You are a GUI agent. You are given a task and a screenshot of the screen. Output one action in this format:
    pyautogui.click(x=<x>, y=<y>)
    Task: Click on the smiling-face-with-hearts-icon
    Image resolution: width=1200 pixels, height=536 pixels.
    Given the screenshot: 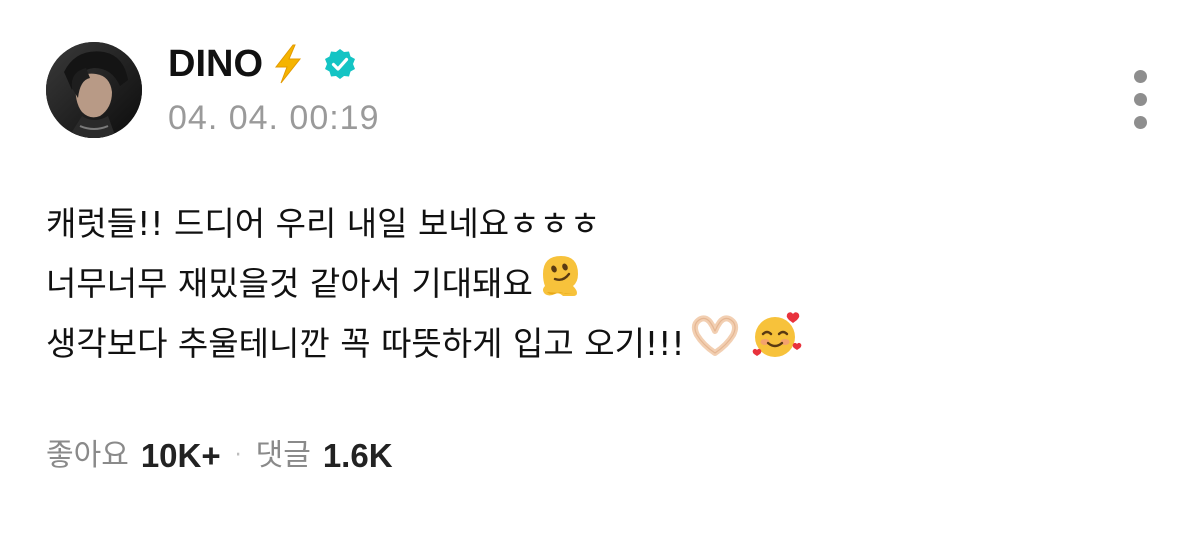 What is the action you would take?
    pyautogui.click(x=777, y=344)
    